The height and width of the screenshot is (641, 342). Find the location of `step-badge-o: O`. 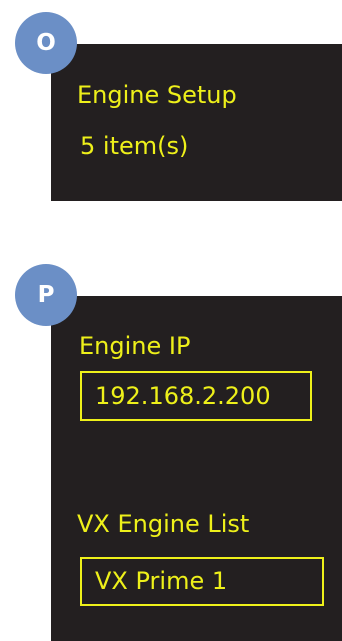

step-badge-o: O is located at coordinates (46, 43).